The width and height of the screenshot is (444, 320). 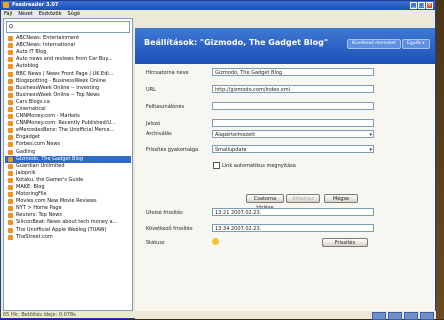 I want to click on feed-title: MotoringFile, so click(x=31, y=194).